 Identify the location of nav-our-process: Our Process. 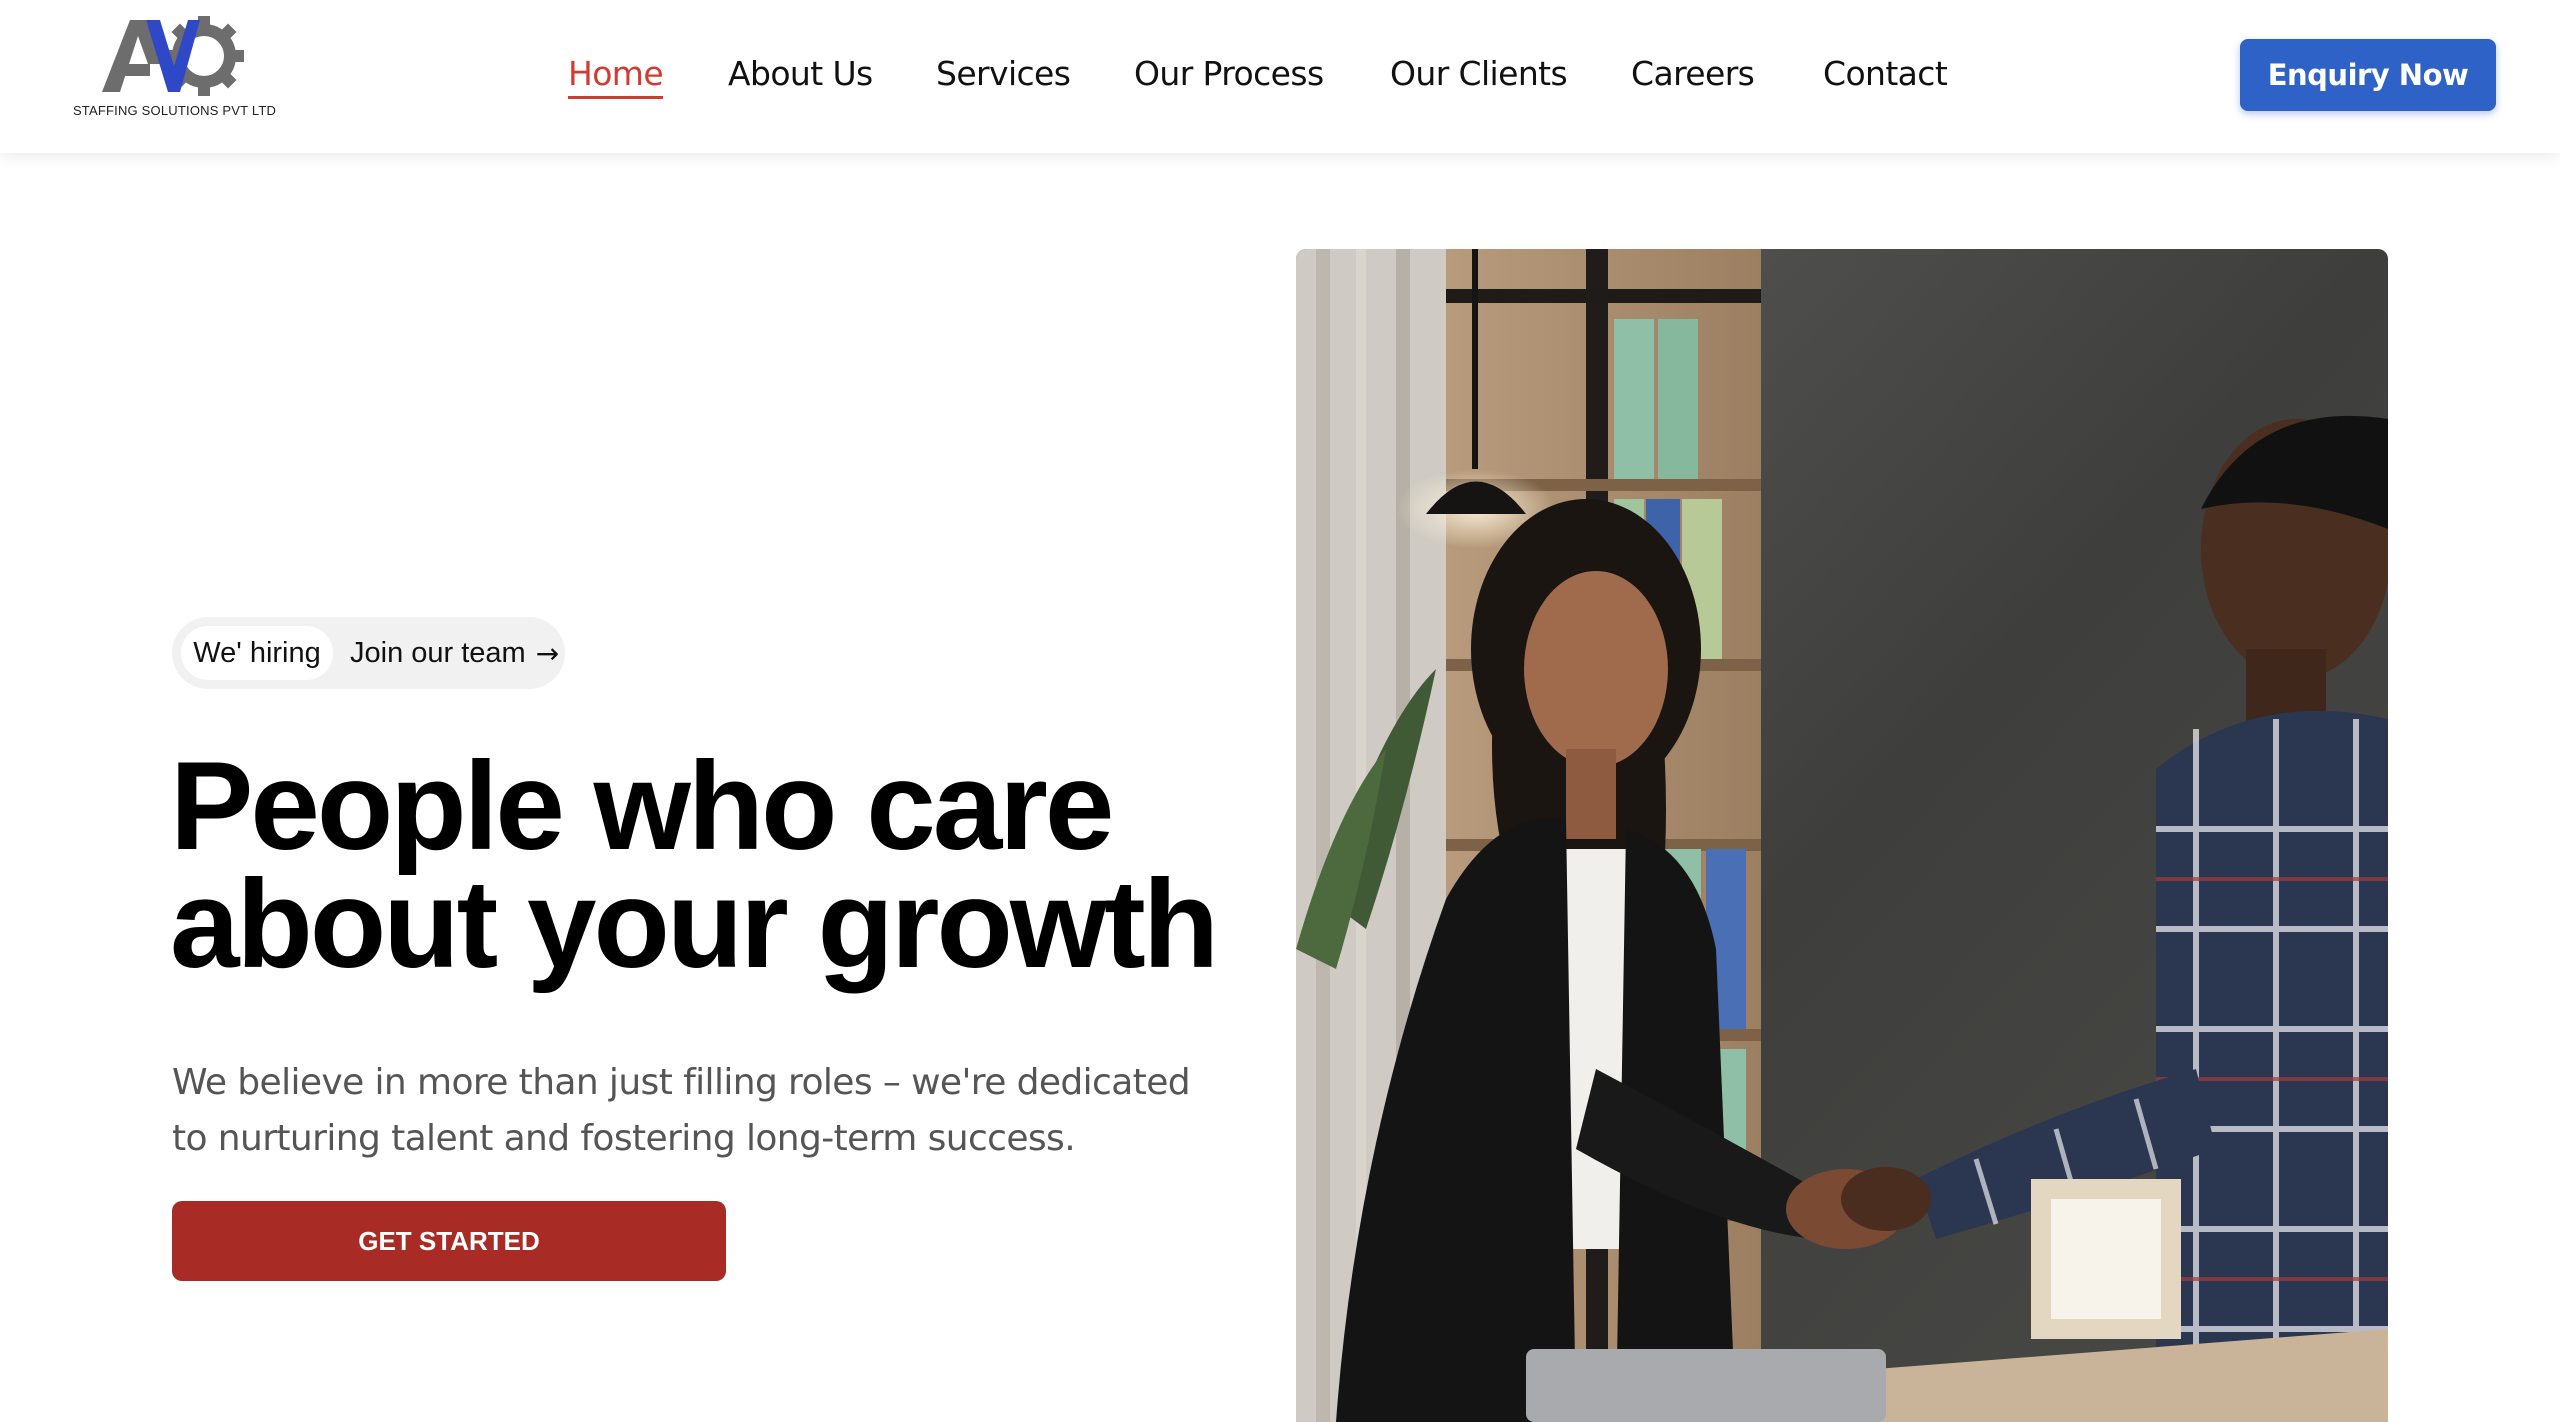
(1229, 74).